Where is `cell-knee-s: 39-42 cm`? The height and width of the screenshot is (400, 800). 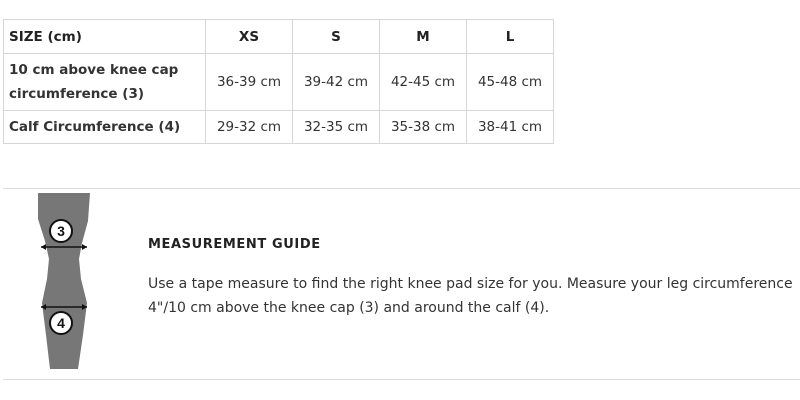
cell-knee-s: 39-42 cm is located at coordinates (336, 82).